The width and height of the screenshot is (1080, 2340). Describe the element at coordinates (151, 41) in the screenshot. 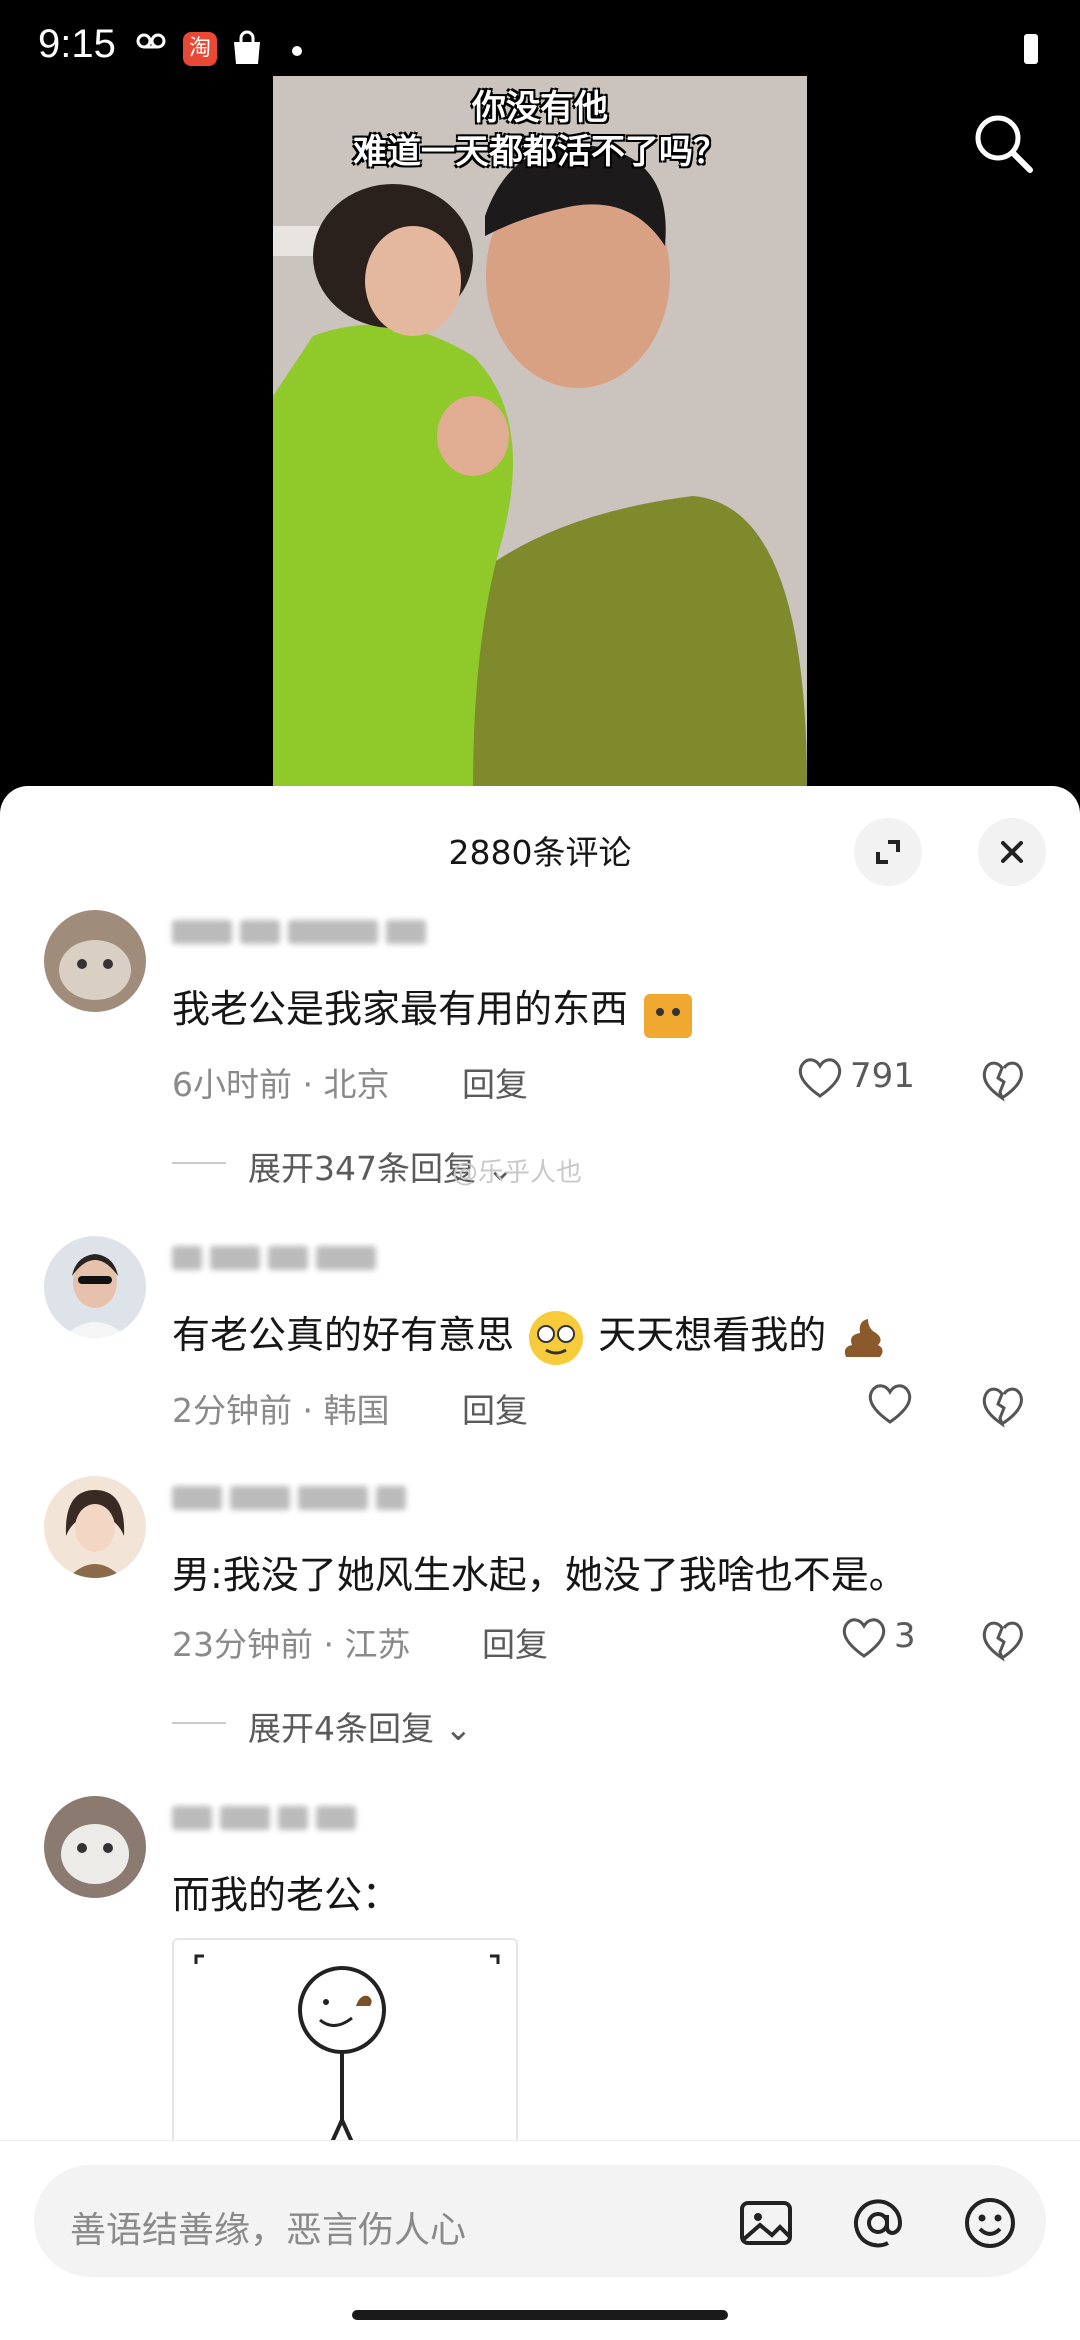

I see `voicemail-icon` at that location.